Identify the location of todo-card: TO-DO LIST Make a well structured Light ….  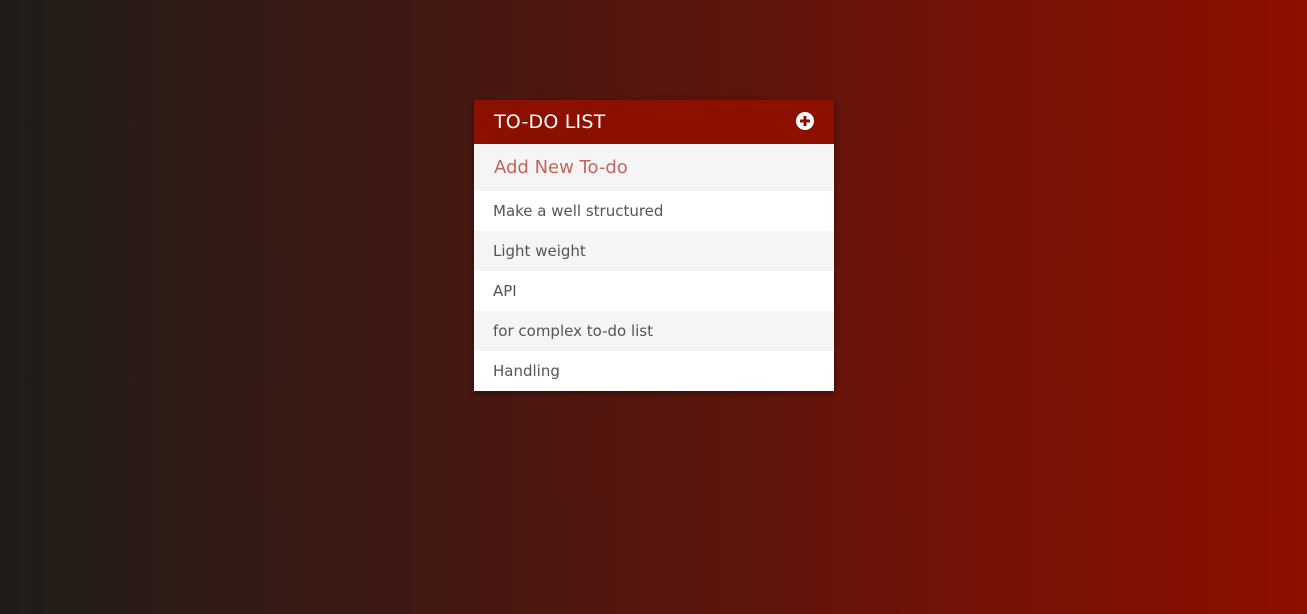
(654, 245).